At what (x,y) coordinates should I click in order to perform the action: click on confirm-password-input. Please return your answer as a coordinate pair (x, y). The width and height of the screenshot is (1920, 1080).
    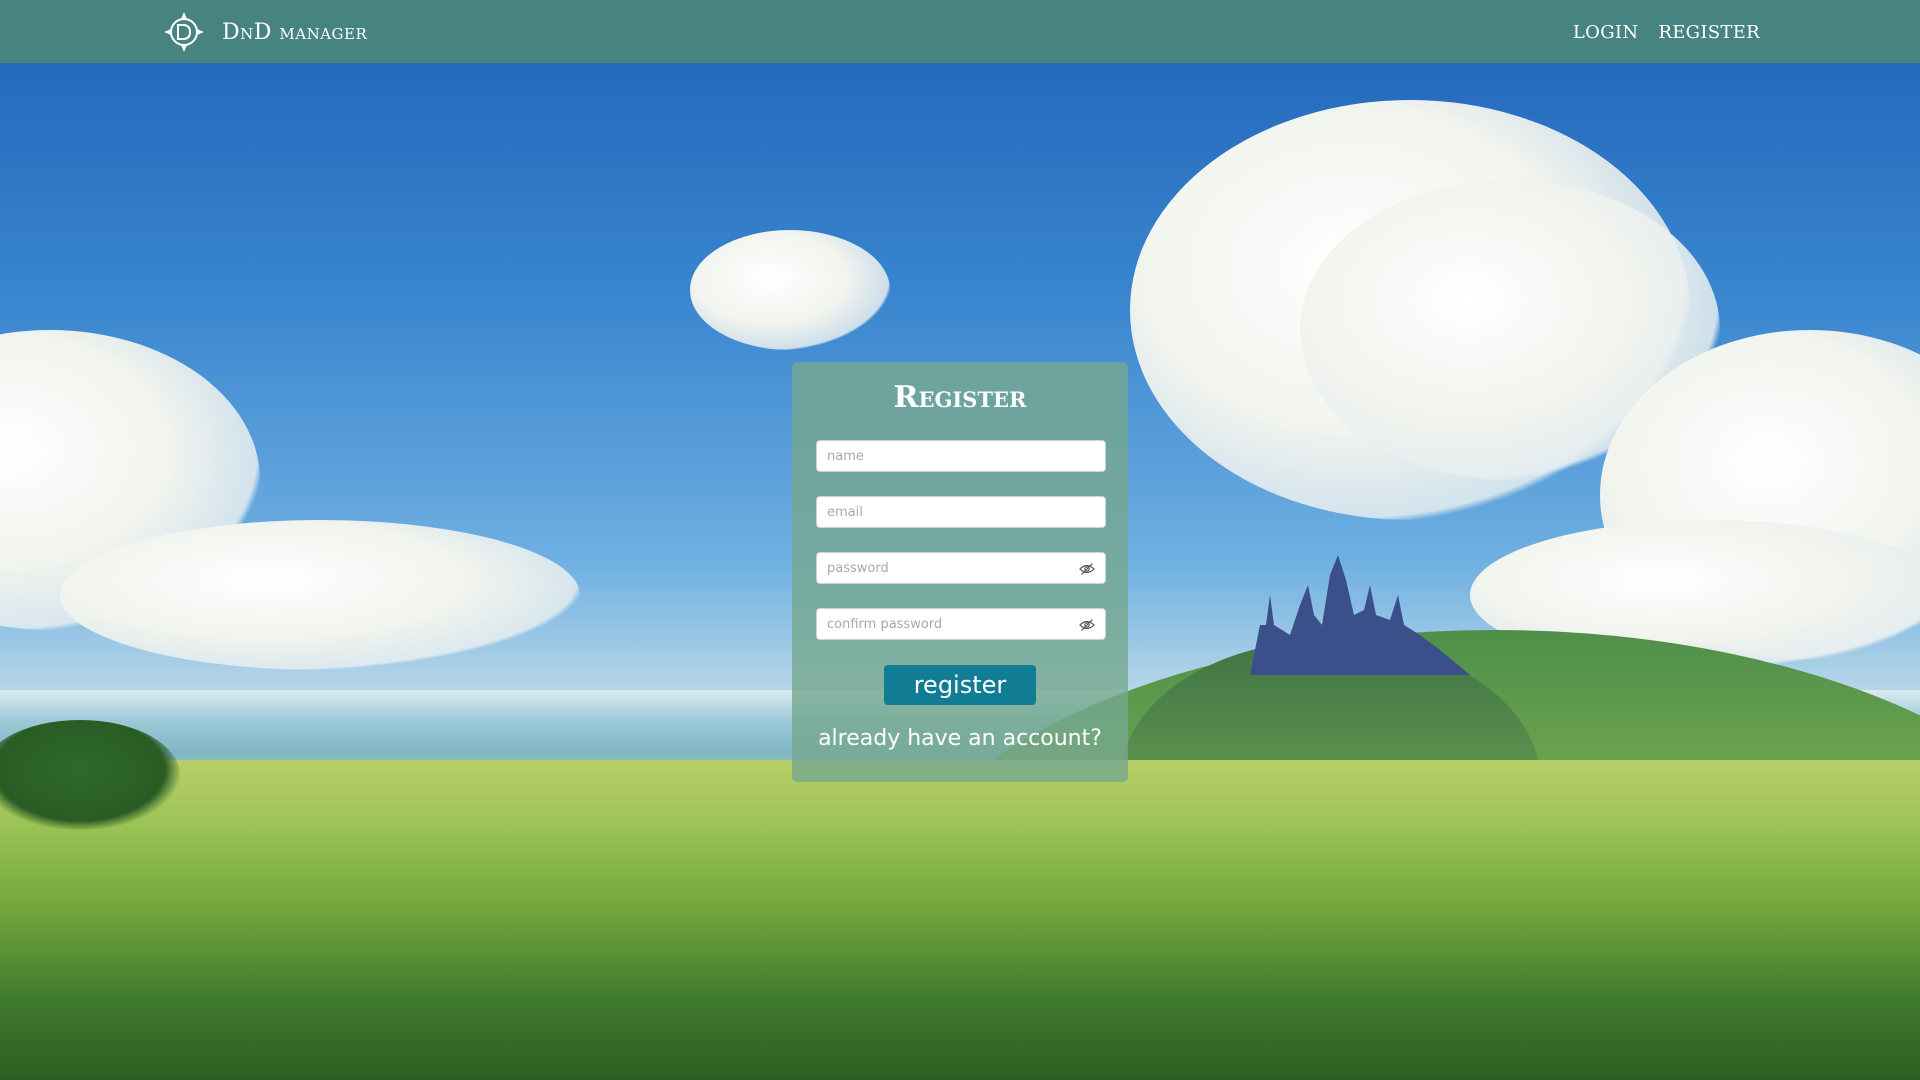
    Looking at the image, I should click on (961, 624).